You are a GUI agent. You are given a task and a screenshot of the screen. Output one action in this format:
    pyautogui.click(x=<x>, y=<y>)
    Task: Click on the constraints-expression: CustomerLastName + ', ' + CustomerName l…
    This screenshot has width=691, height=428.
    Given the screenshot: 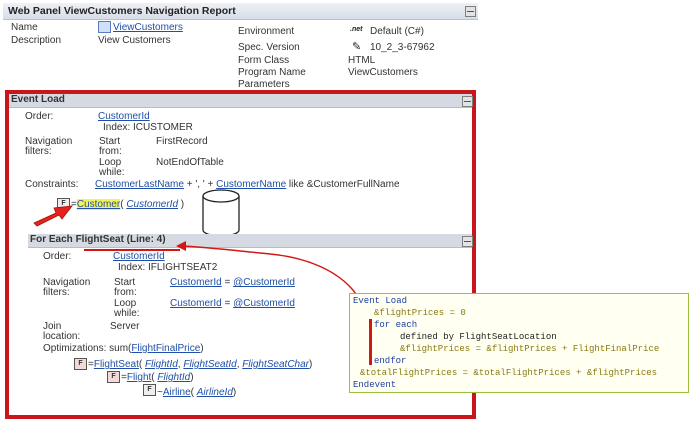 What is the action you would take?
    pyautogui.click(x=247, y=184)
    